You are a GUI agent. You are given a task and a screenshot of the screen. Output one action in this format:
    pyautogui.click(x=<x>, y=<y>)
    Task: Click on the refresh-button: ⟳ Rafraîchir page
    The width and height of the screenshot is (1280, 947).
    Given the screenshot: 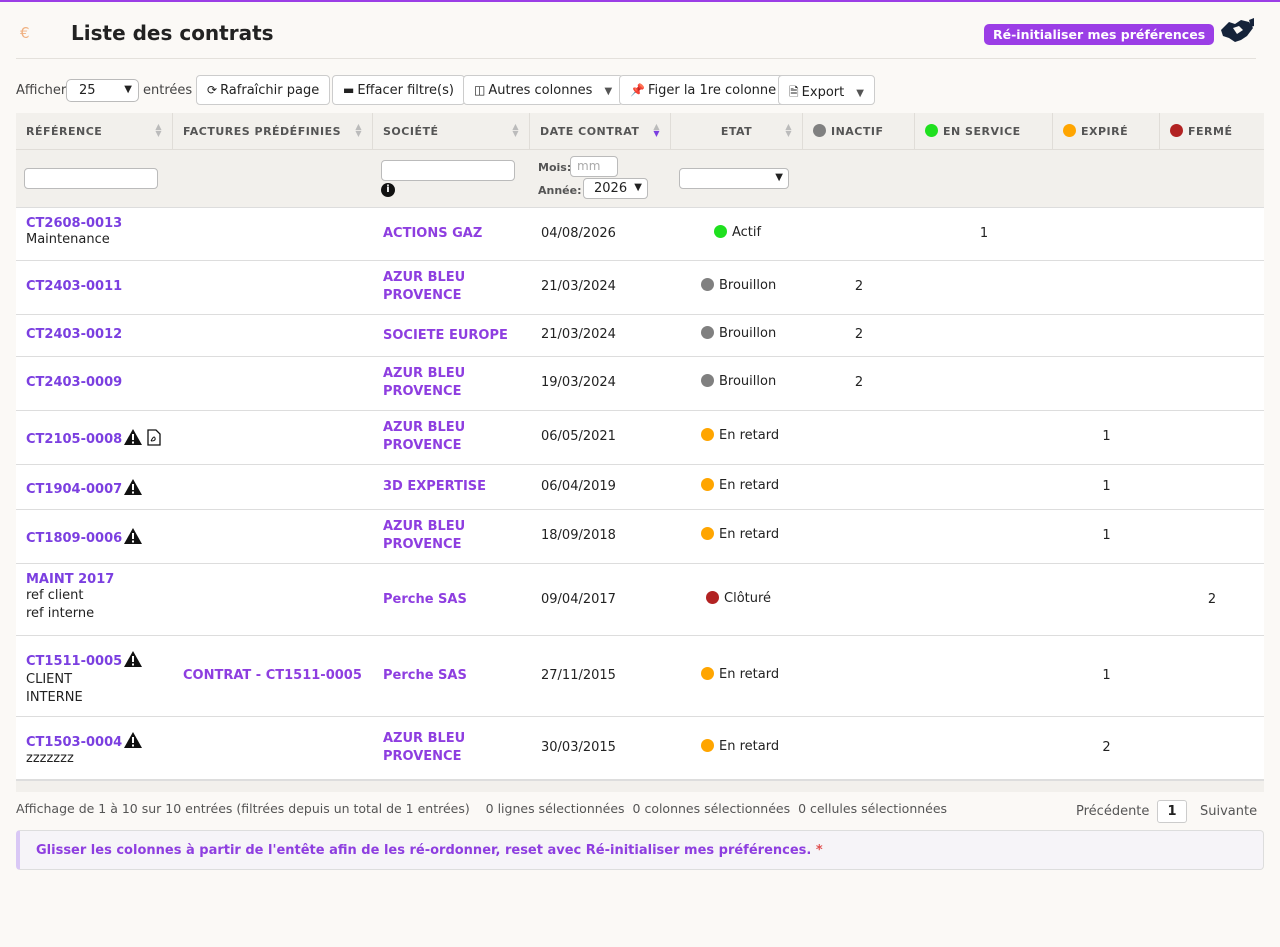 What is the action you would take?
    pyautogui.click(x=263, y=90)
    